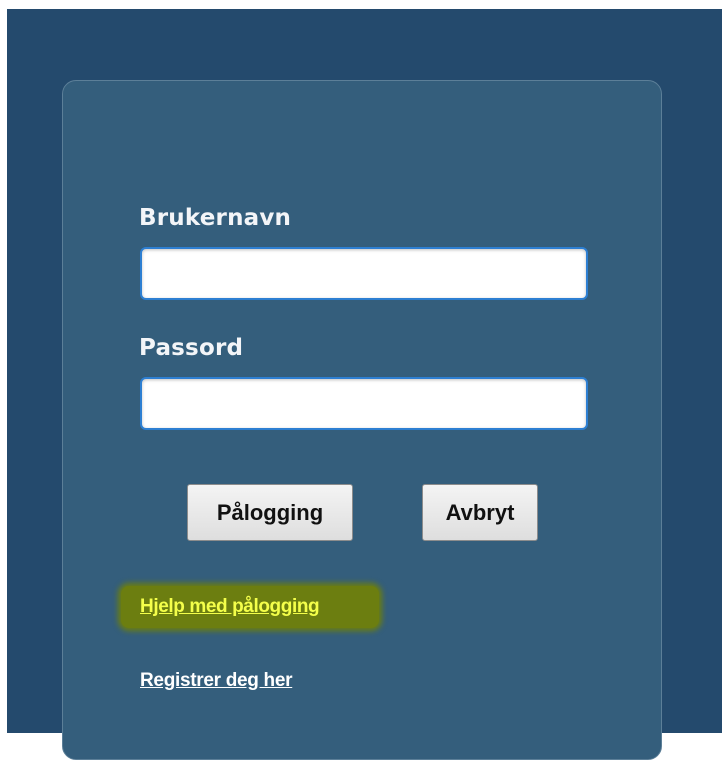 This screenshot has width=722, height=760. I want to click on password-label: Passord, so click(191, 348).